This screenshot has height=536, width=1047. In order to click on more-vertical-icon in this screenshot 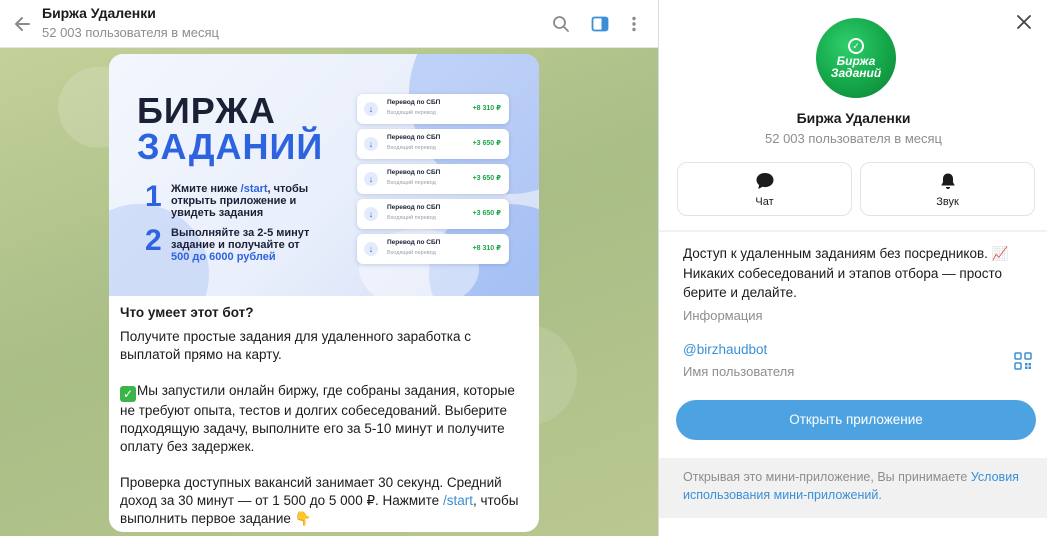, I will do `click(634, 24)`.